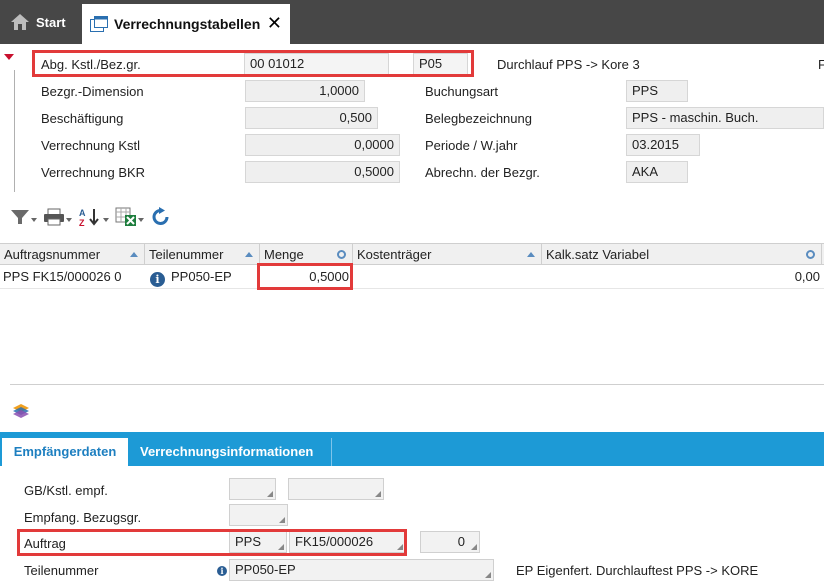  Describe the element at coordinates (82, 222) in the screenshot. I see `svg-text: Z` at that location.